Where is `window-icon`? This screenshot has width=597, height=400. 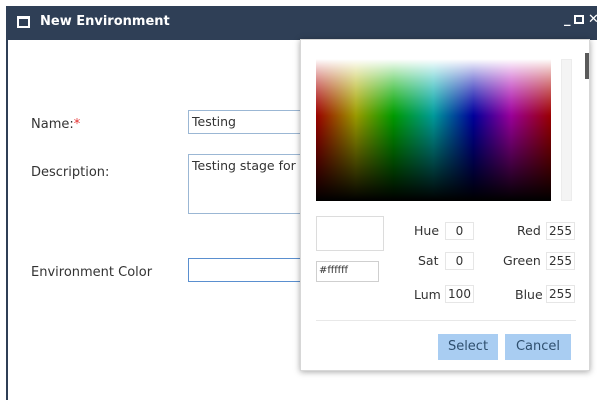
window-icon is located at coordinates (23, 22).